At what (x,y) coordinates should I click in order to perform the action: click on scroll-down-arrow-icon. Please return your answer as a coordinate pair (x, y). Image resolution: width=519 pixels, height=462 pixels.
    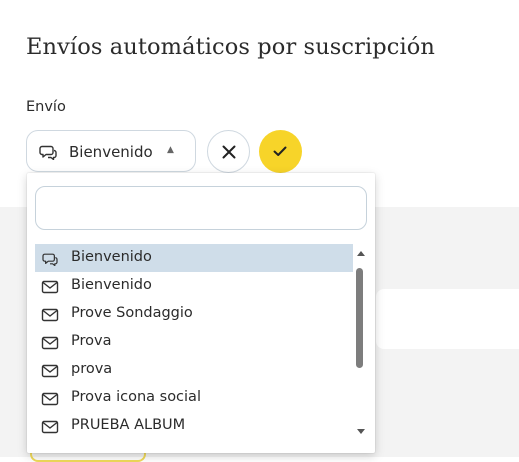
    Looking at the image, I should click on (361, 431).